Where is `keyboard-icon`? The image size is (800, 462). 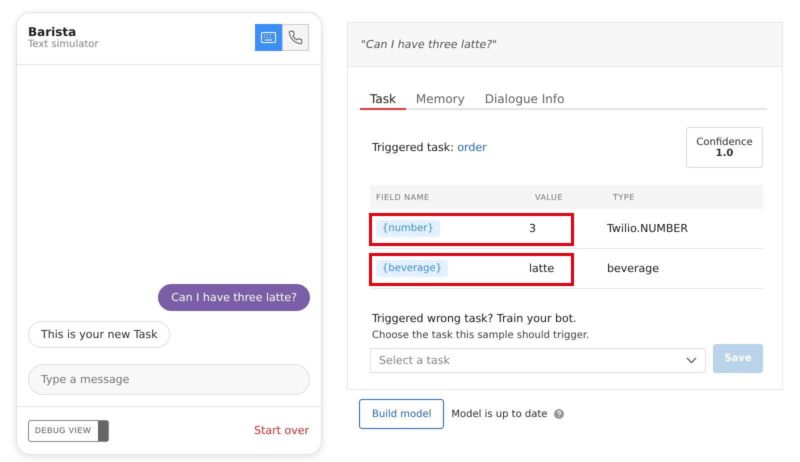
keyboard-icon is located at coordinates (268, 37).